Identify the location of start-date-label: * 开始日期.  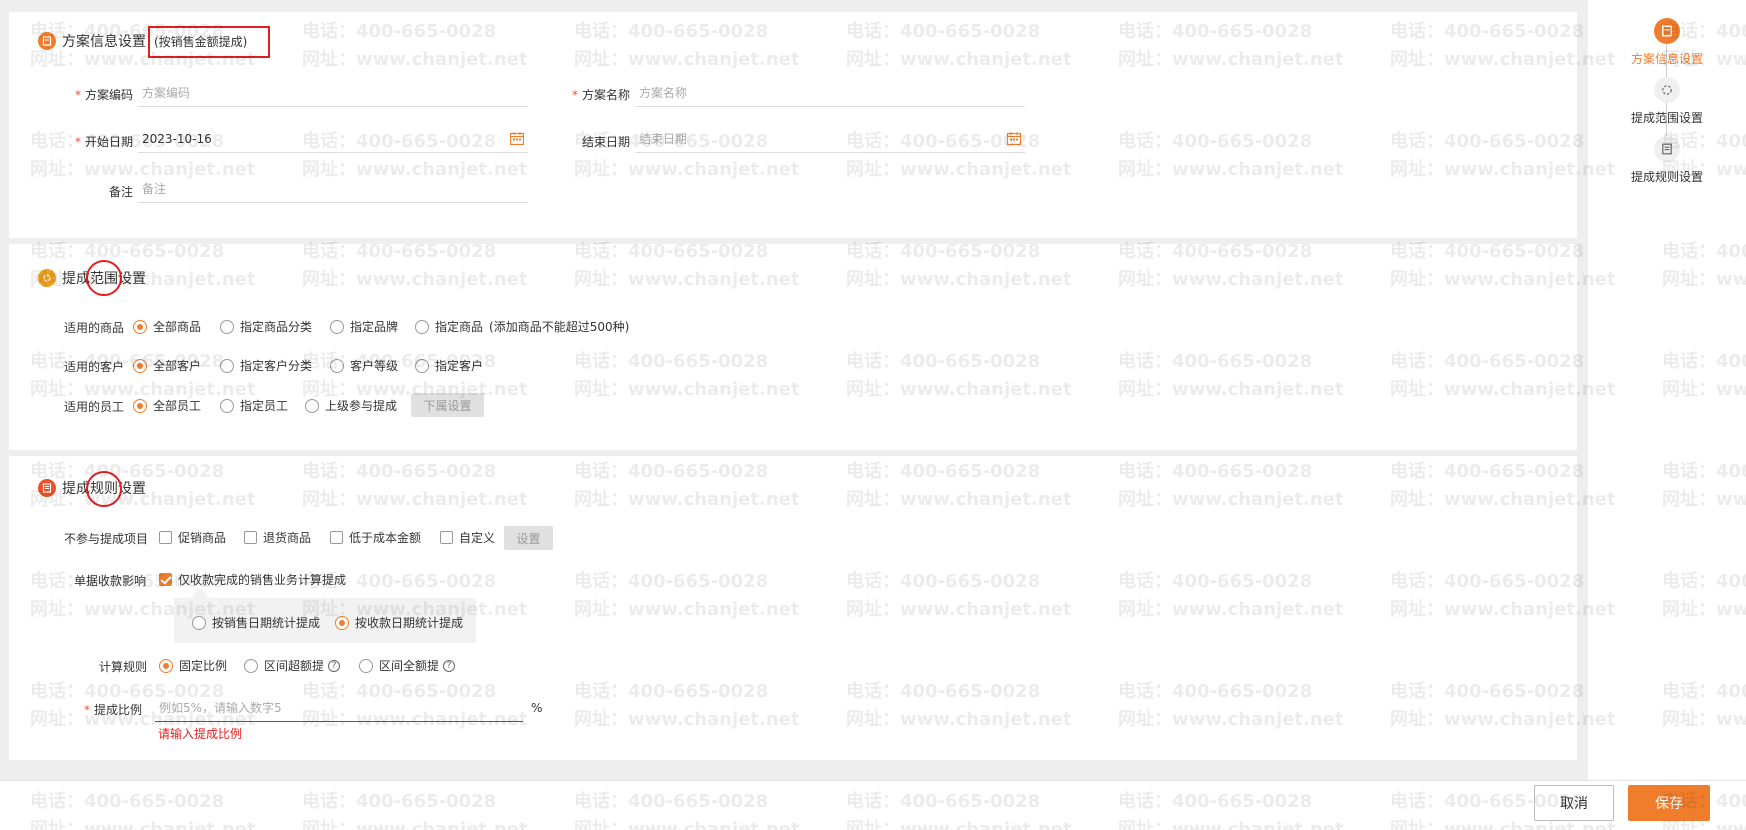
(103, 142).